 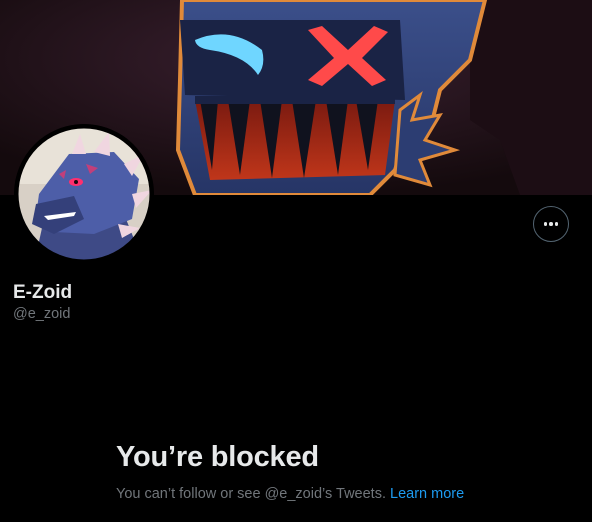 I want to click on profile-display-name: E-Zoid, so click(x=43, y=292).